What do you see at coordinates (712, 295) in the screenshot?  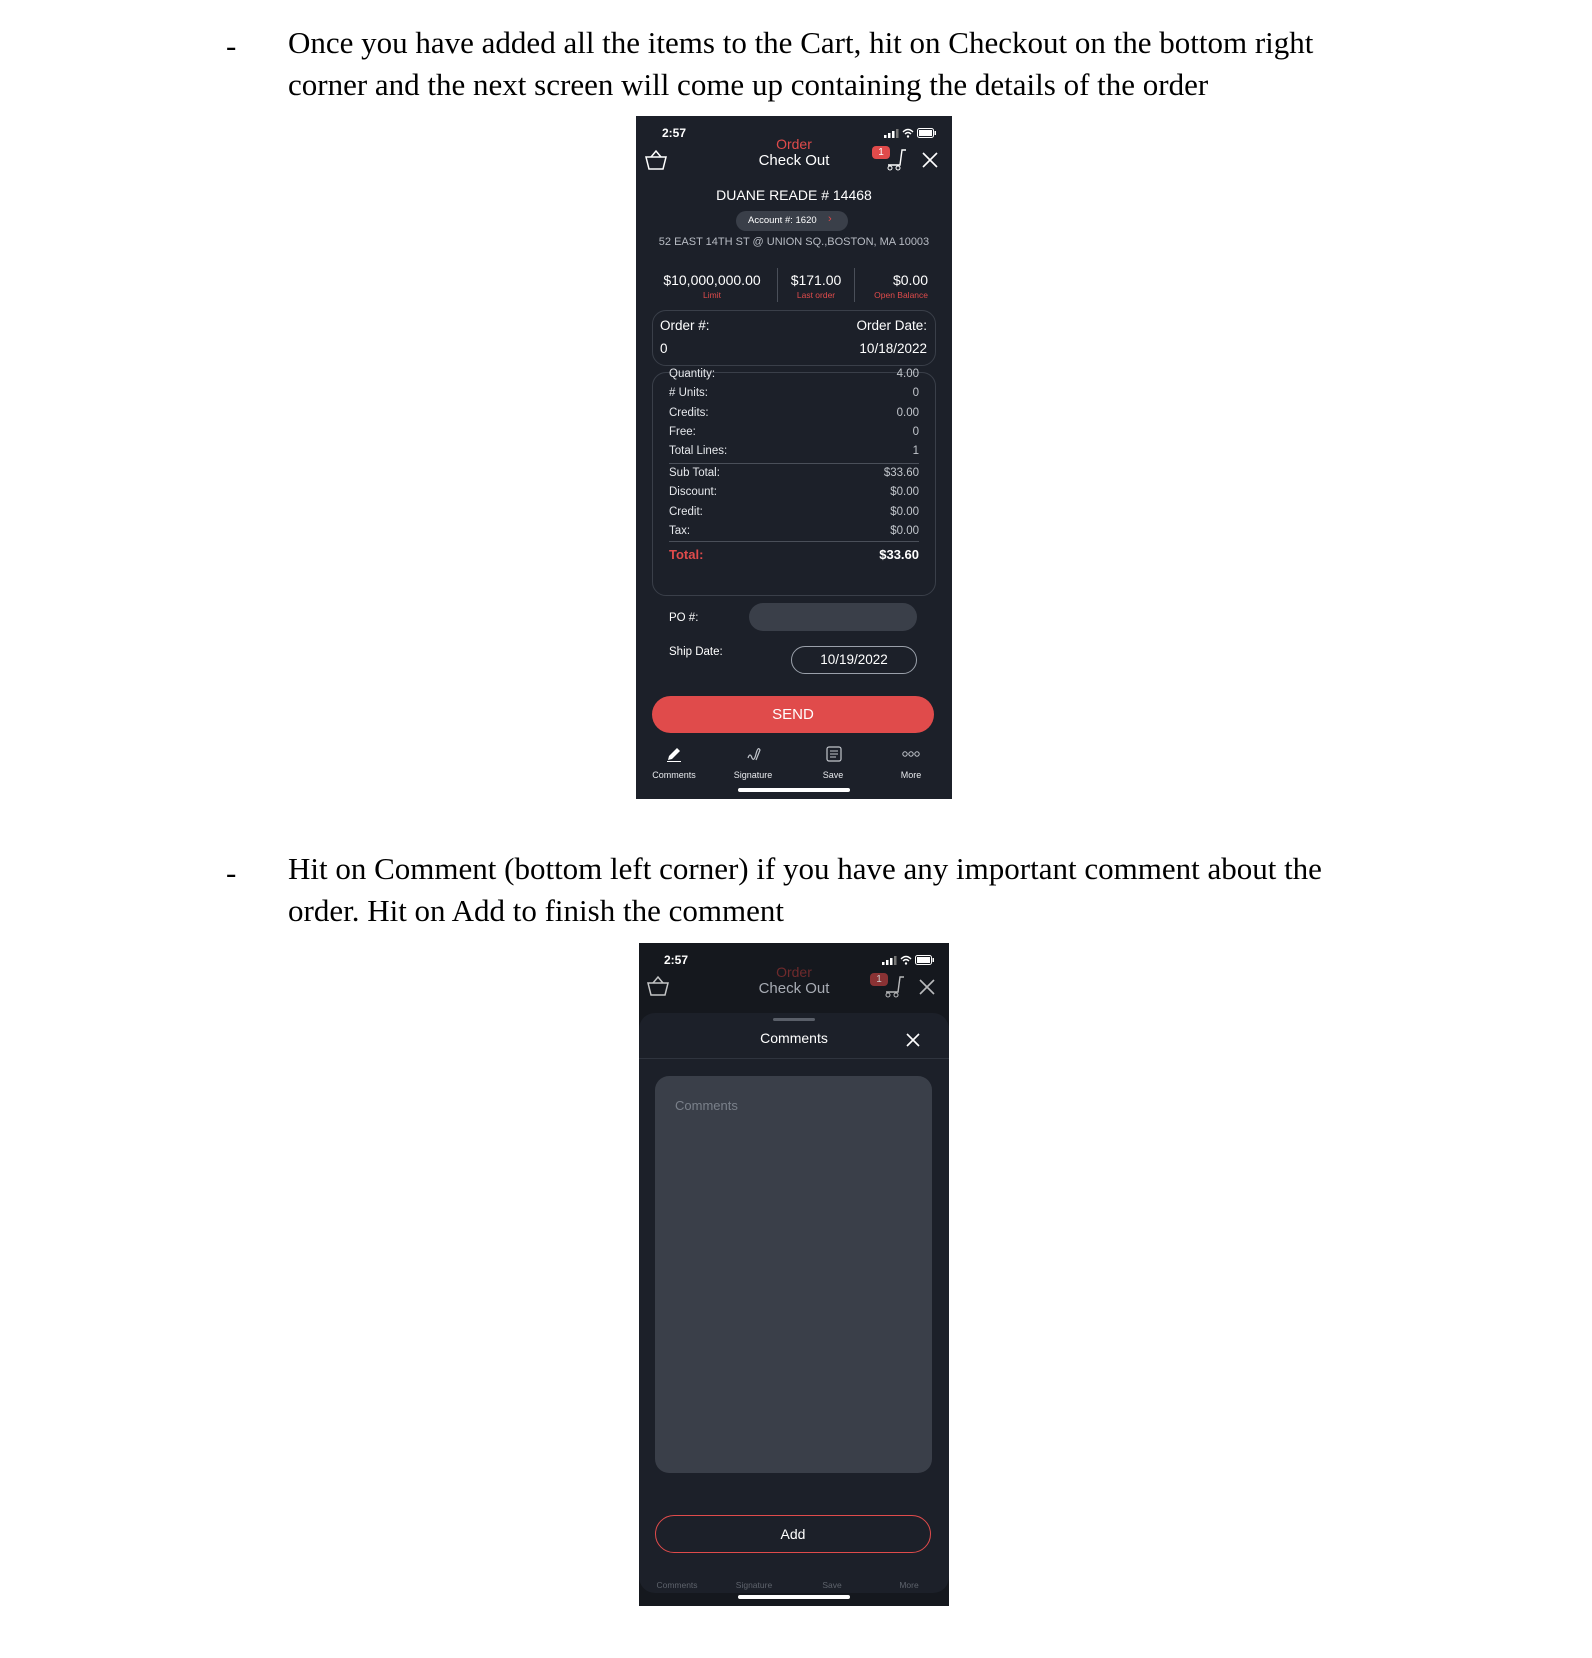 I see `stat-limit-label: Limit` at bounding box center [712, 295].